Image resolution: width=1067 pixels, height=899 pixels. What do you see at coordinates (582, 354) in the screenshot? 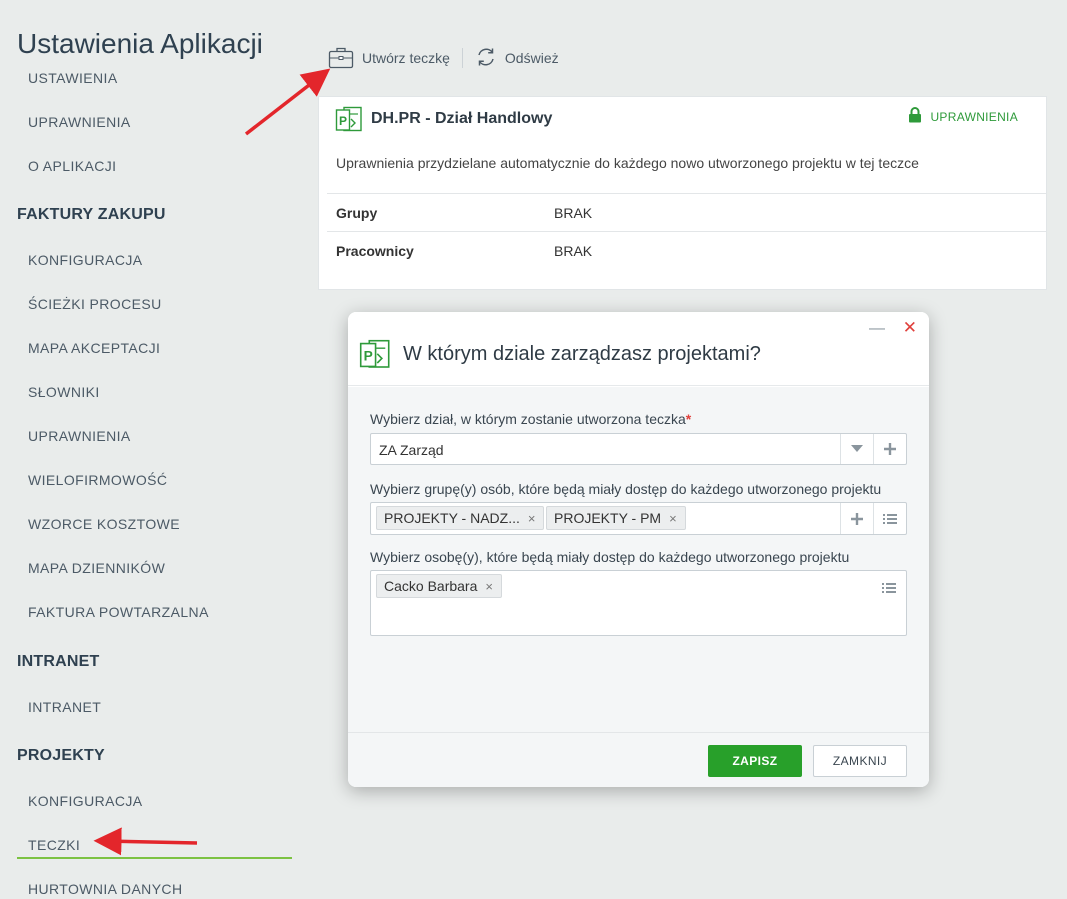
I see `dialog-title: W którym dziale zarządzasz projektami?` at bounding box center [582, 354].